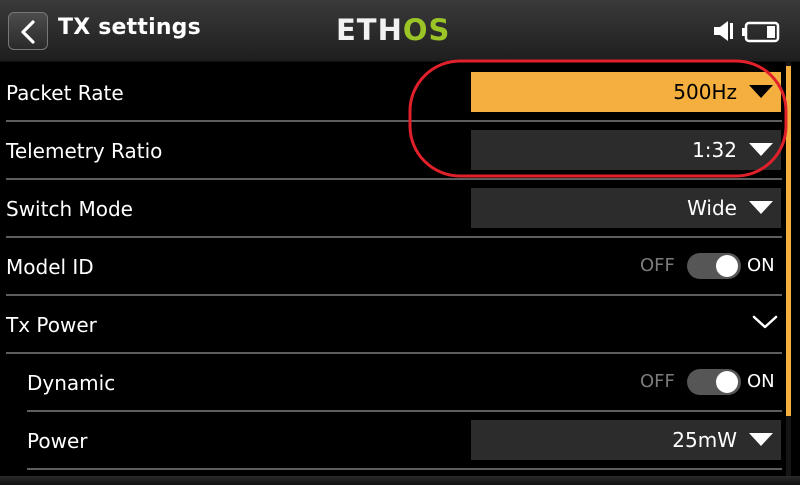 Image resolution: width=800 pixels, height=485 pixels. What do you see at coordinates (71, 383) in the screenshot?
I see `dynamic-label: Dynamic` at bounding box center [71, 383].